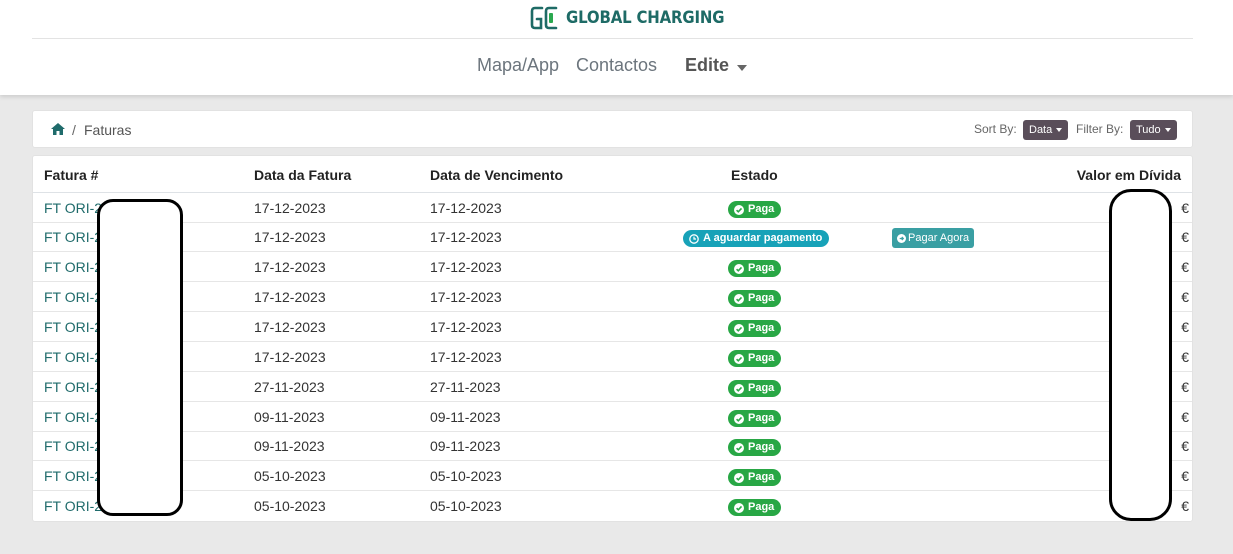 The height and width of the screenshot is (554, 1233). I want to click on table-row: FT ORI-2 27-11-2023 27-11-2023 Paga €, so click(612, 387).